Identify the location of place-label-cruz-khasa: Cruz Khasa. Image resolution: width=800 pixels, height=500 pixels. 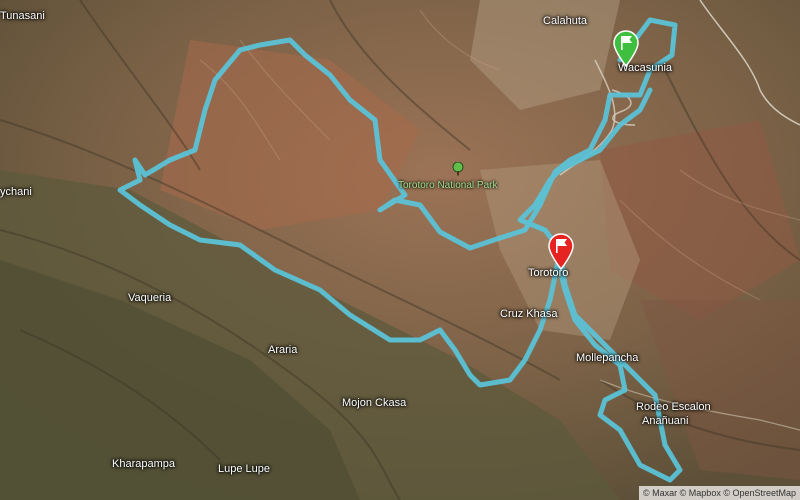
(529, 314).